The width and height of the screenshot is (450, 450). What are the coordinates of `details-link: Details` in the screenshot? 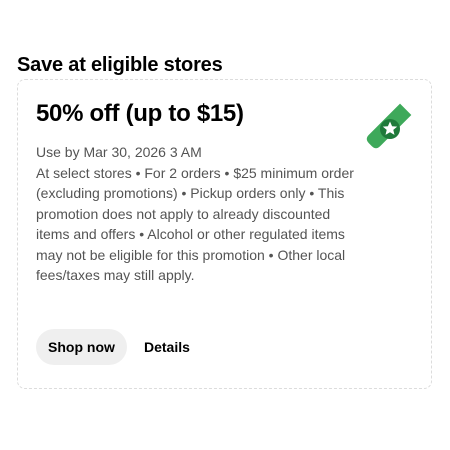 It's located at (167, 347).